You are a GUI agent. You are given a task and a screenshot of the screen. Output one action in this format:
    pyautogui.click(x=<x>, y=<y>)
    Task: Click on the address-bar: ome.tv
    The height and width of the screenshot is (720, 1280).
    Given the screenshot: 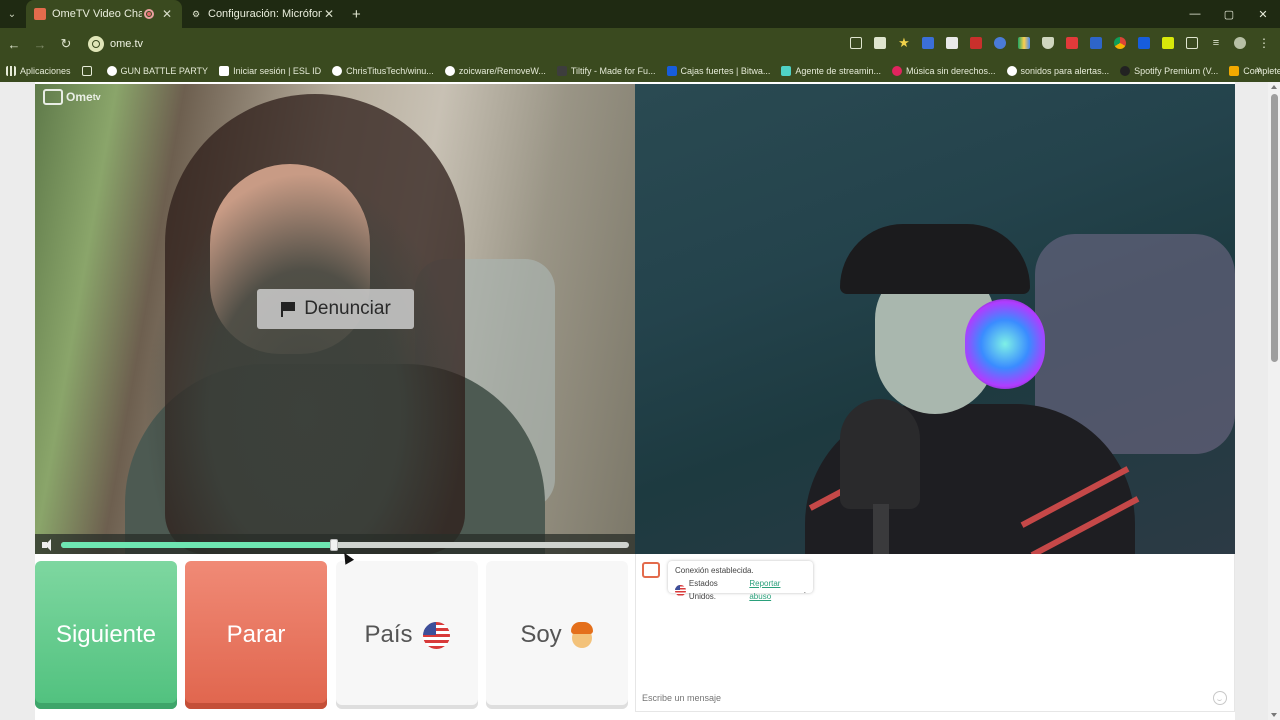 What is the action you would take?
    pyautogui.click(x=126, y=44)
    